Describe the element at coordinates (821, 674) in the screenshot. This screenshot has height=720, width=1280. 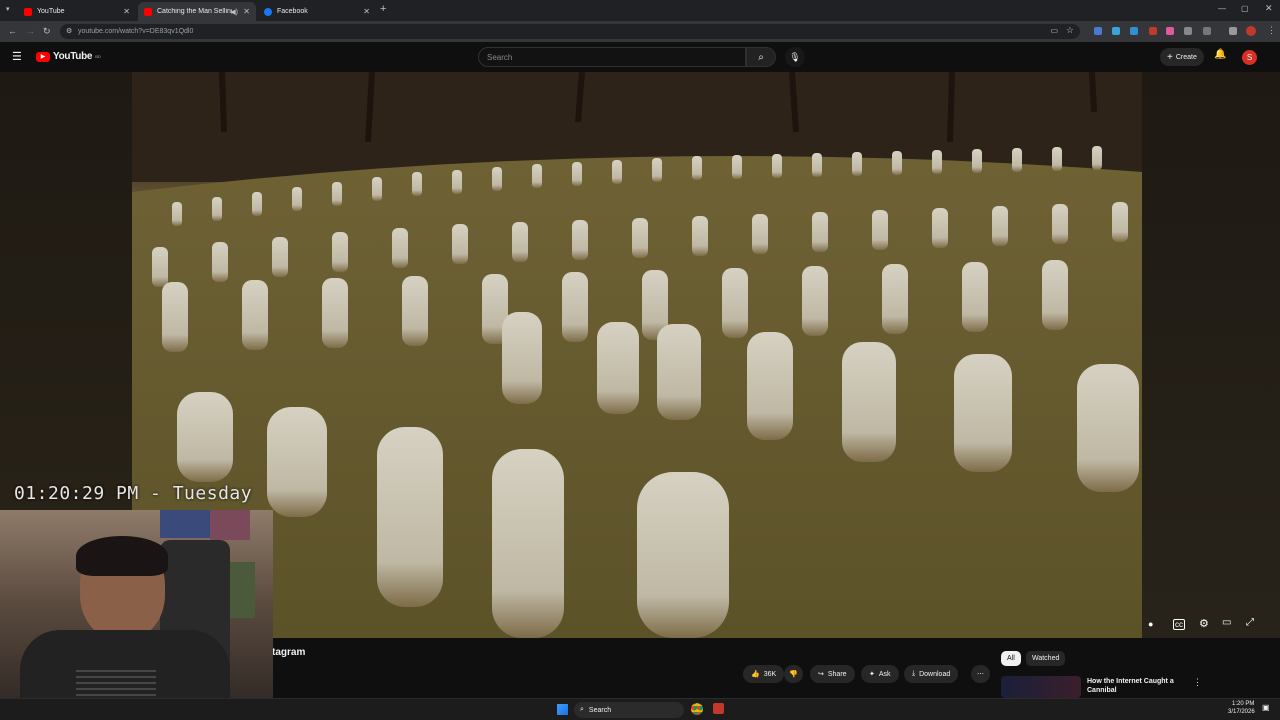
I see `share-icon: ↪` at that location.